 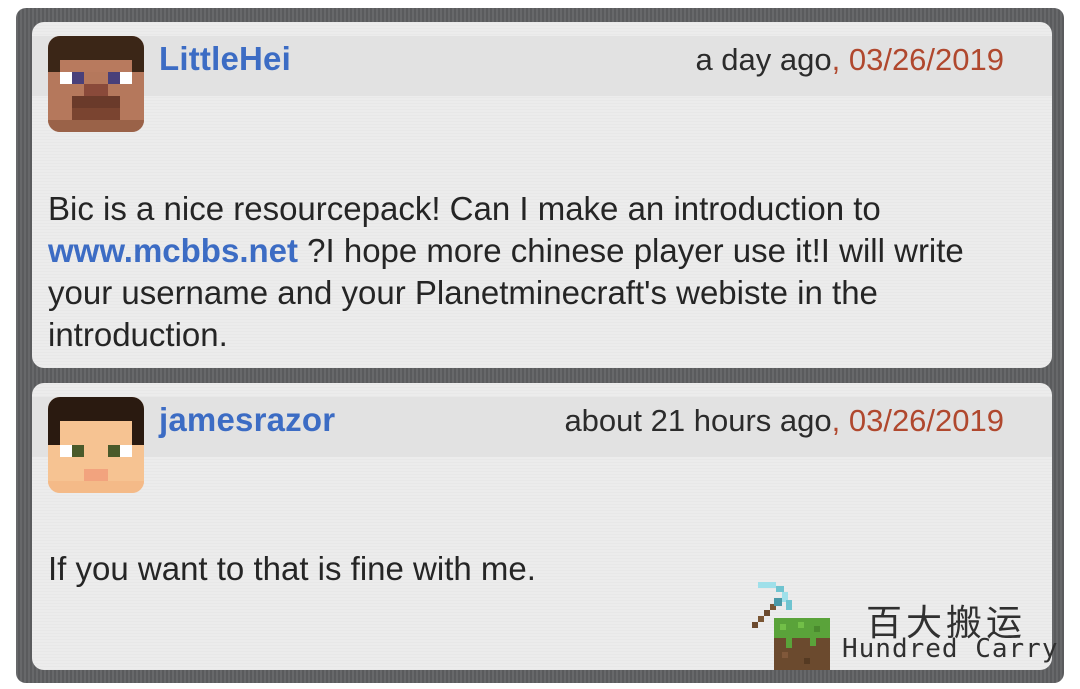 What do you see at coordinates (950, 649) in the screenshot?
I see `watermark-english: Hundred Carry` at bounding box center [950, 649].